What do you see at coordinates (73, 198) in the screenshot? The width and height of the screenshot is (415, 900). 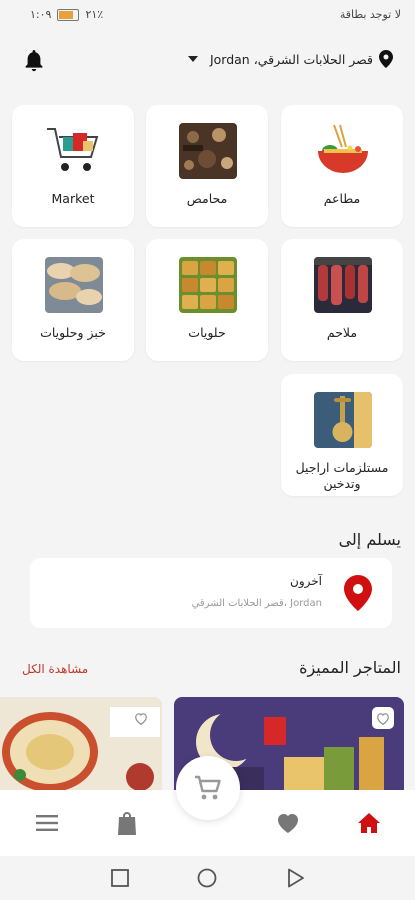 I see `category-label: Market` at bounding box center [73, 198].